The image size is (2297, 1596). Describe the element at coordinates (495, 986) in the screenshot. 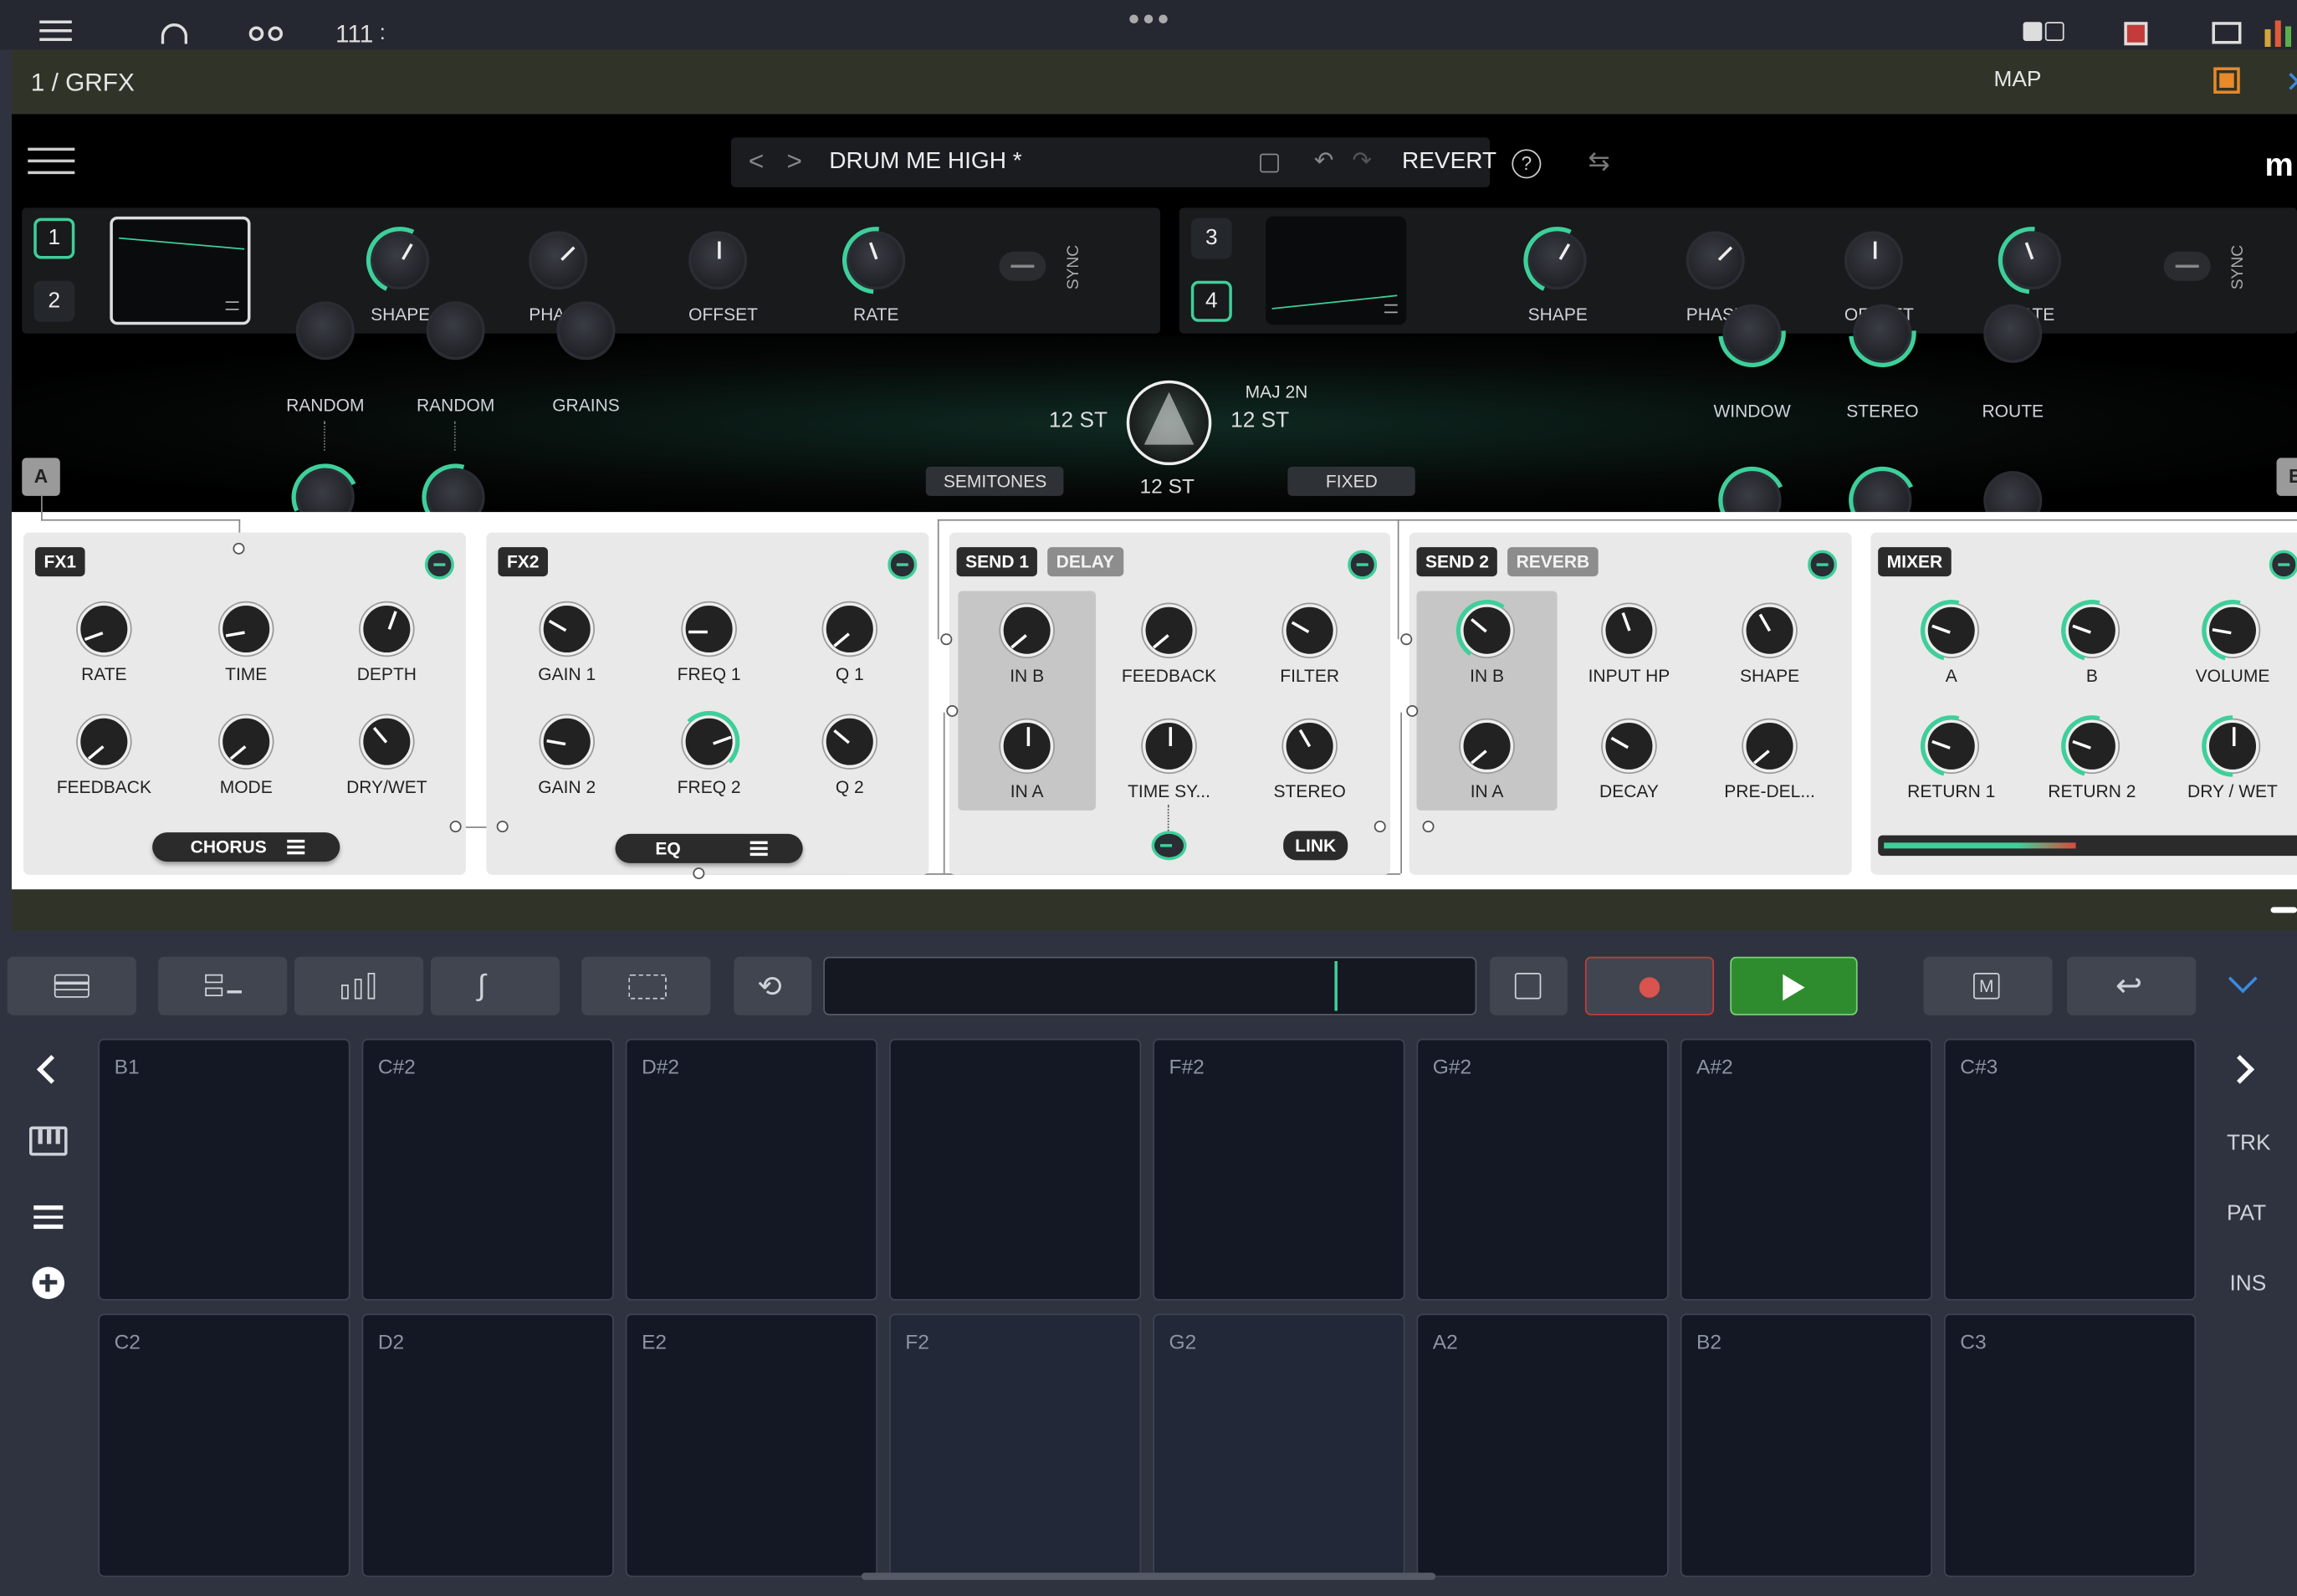

I see `automation-view-button: ∫` at that location.